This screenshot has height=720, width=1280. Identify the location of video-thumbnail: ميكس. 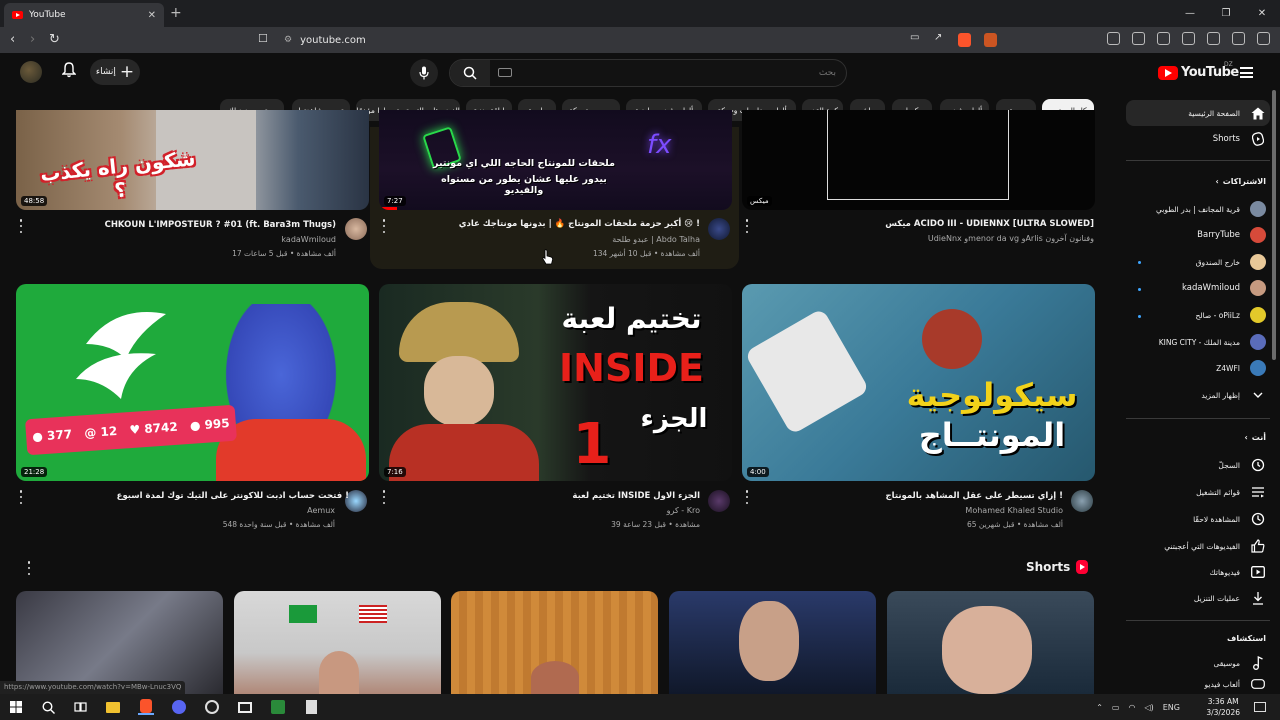
(918, 160).